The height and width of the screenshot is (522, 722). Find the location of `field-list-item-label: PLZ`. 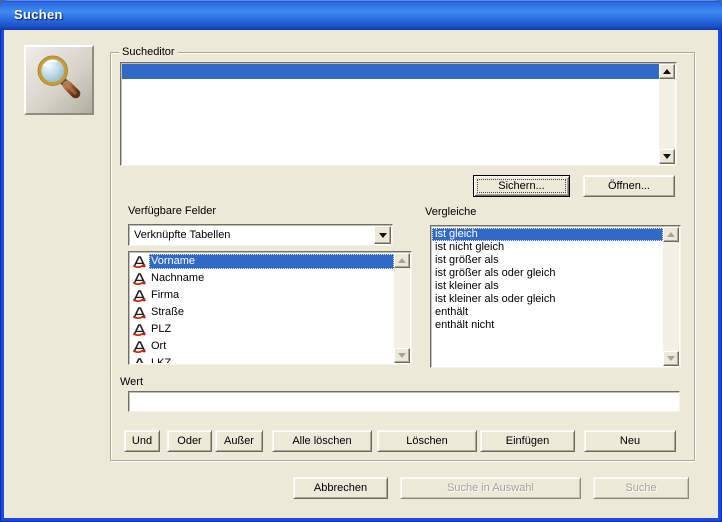

field-list-item-label: PLZ is located at coordinates (161, 329).